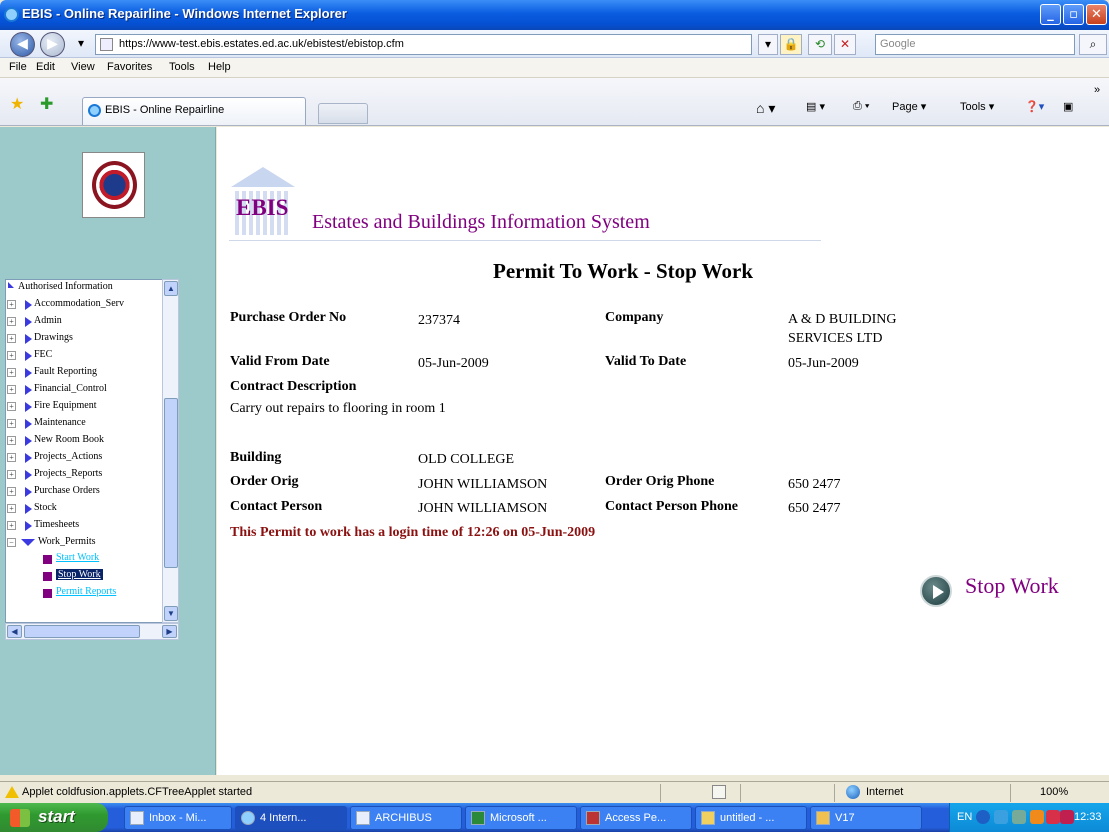 The width and height of the screenshot is (1109, 832). What do you see at coordinates (765, 108) in the screenshot?
I see `home-icon: ⌂ ▾` at bounding box center [765, 108].